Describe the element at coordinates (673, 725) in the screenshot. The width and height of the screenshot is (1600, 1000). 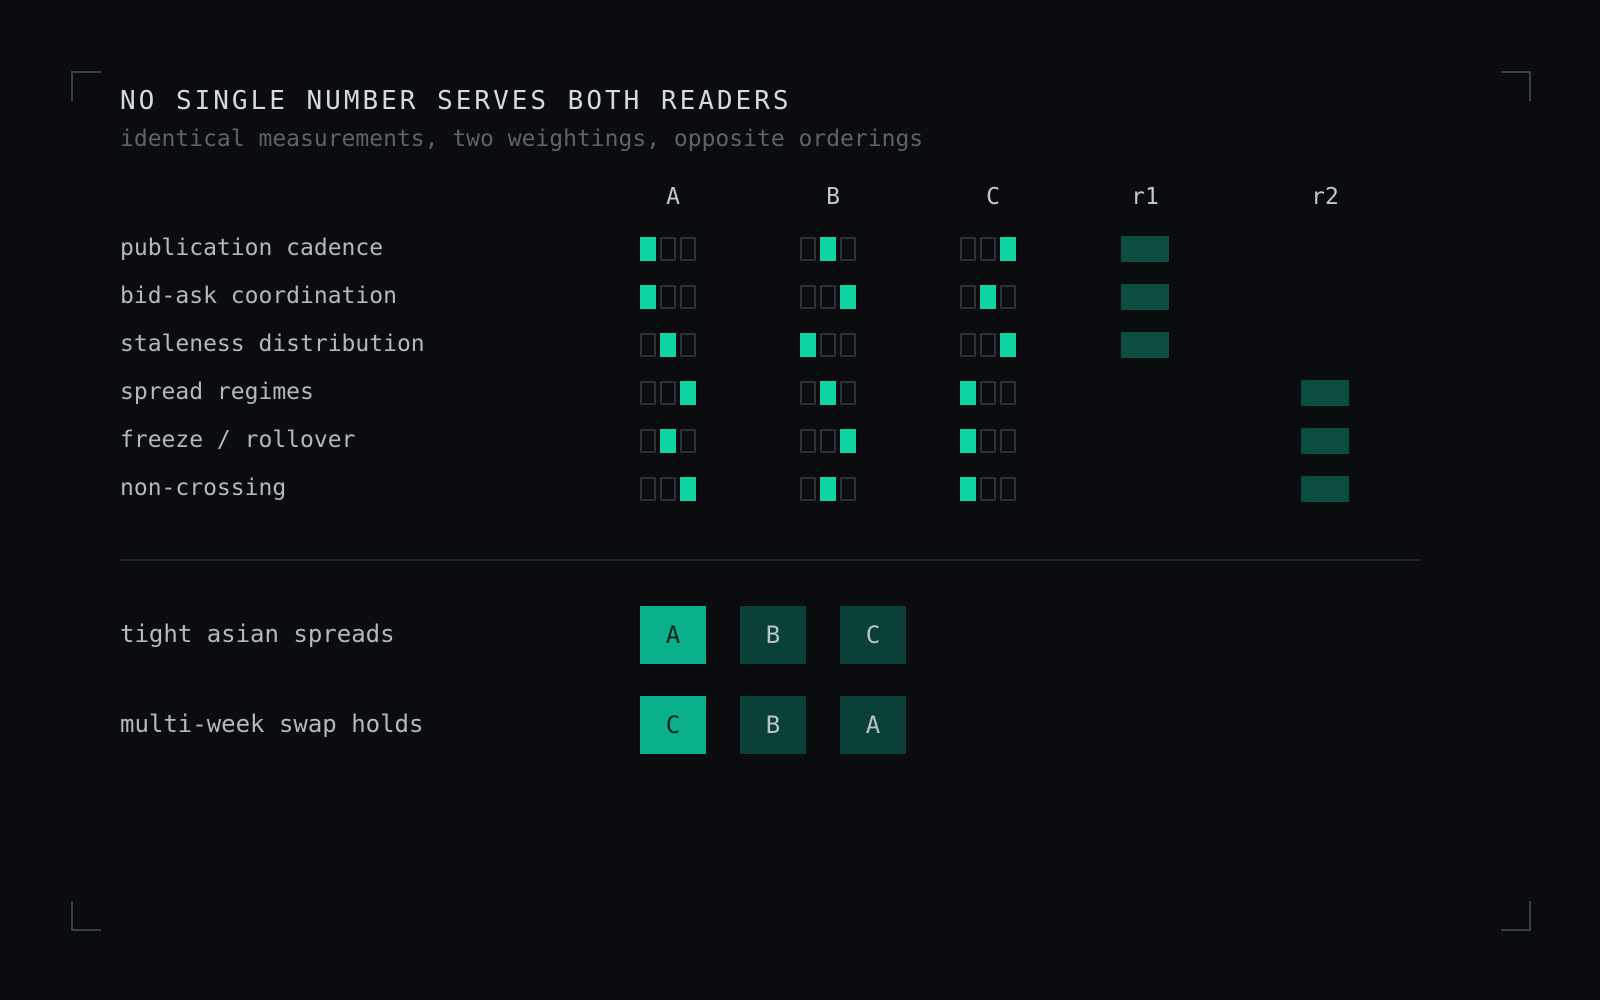
I see `ordering-rank-1: C` at that location.